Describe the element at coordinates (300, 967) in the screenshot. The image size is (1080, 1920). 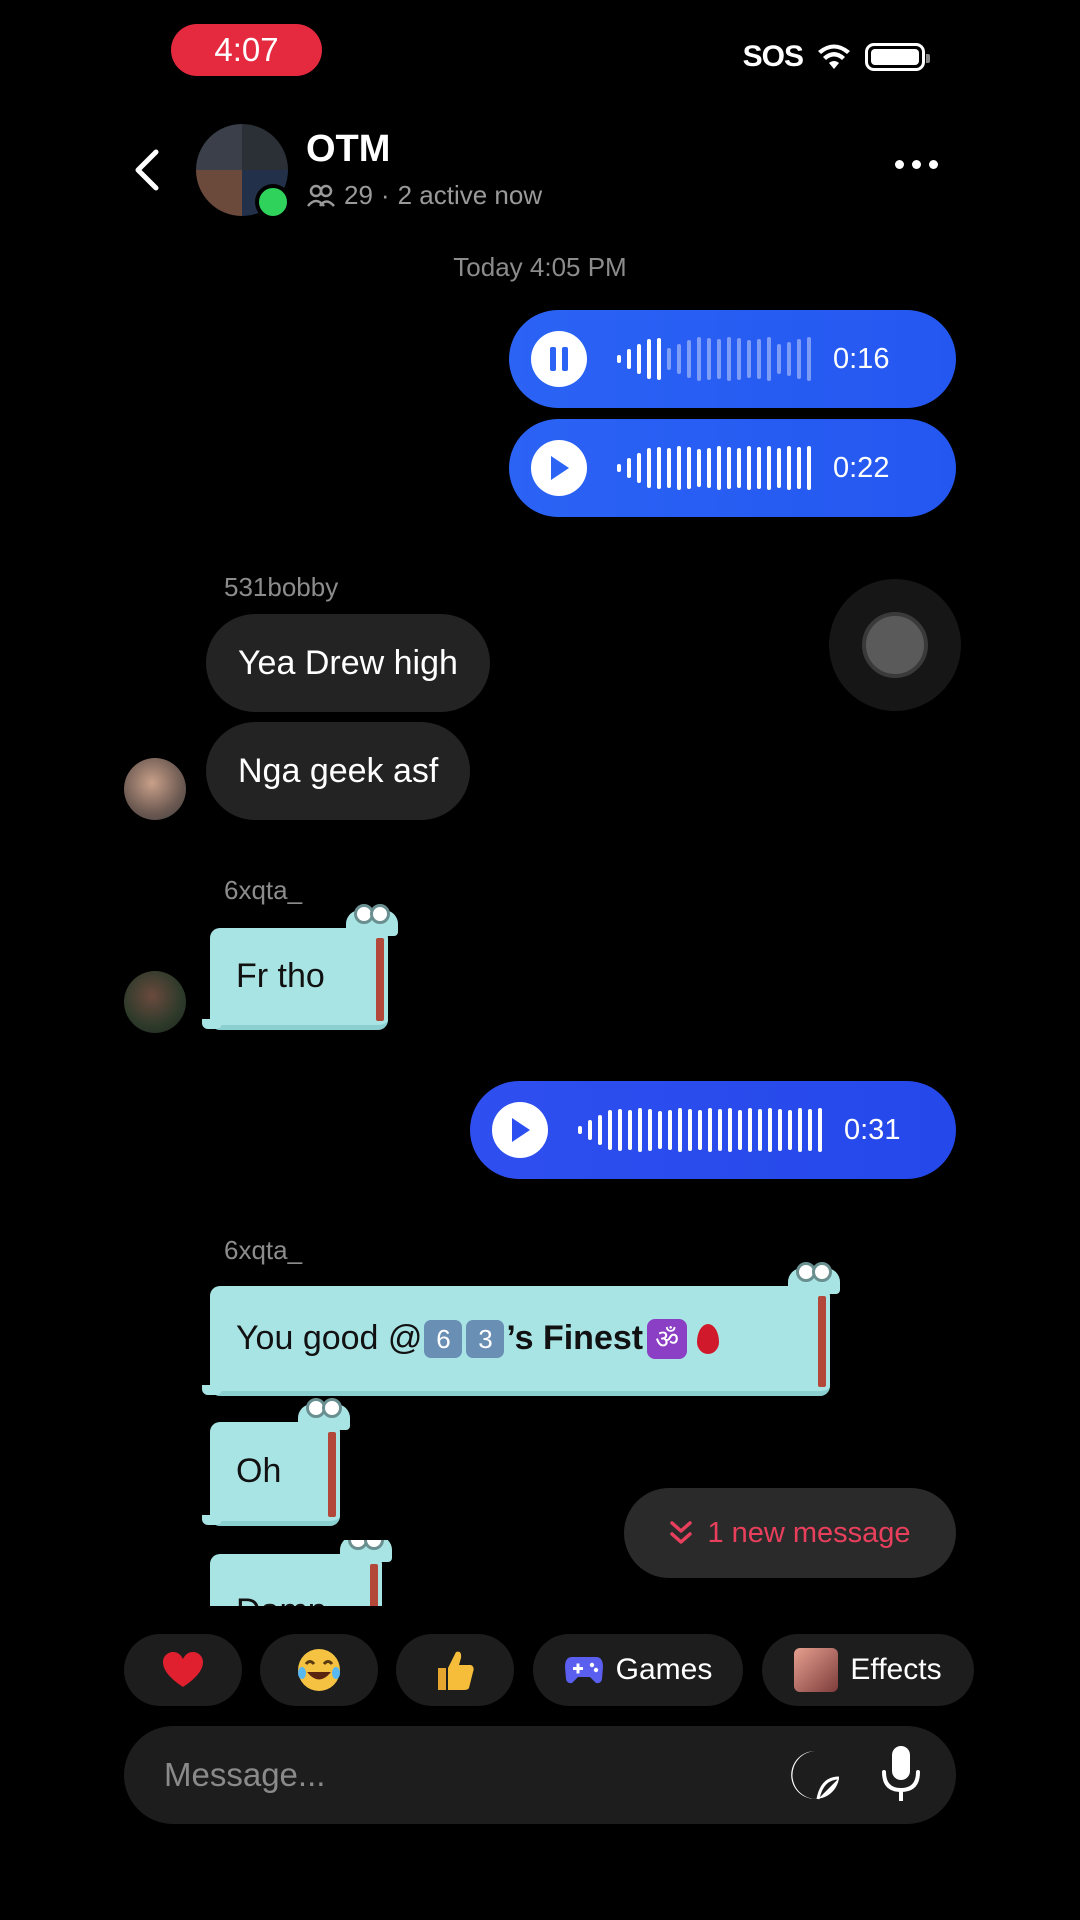
I see `sticker-message-bubble: Fr tho` at that location.